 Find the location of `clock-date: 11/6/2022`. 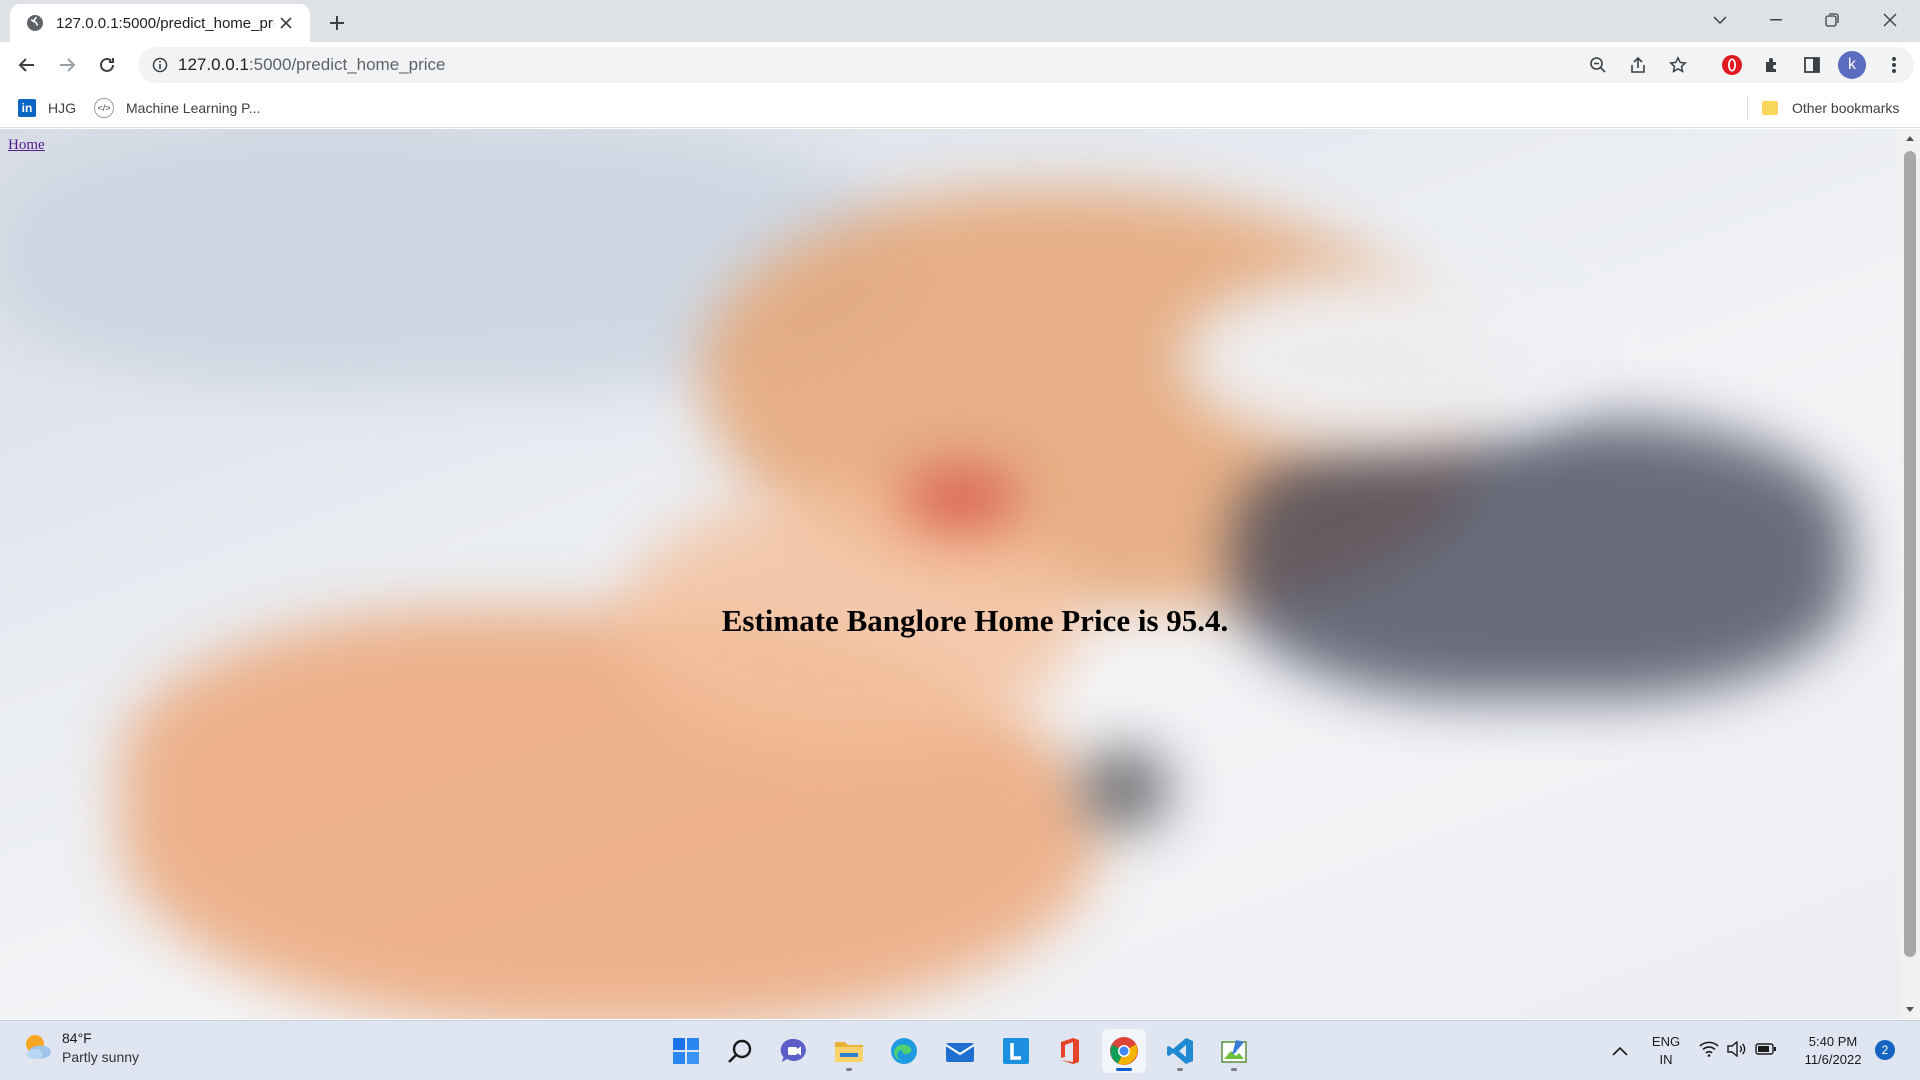

clock-date: 11/6/2022 is located at coordinates (1833, 1059).